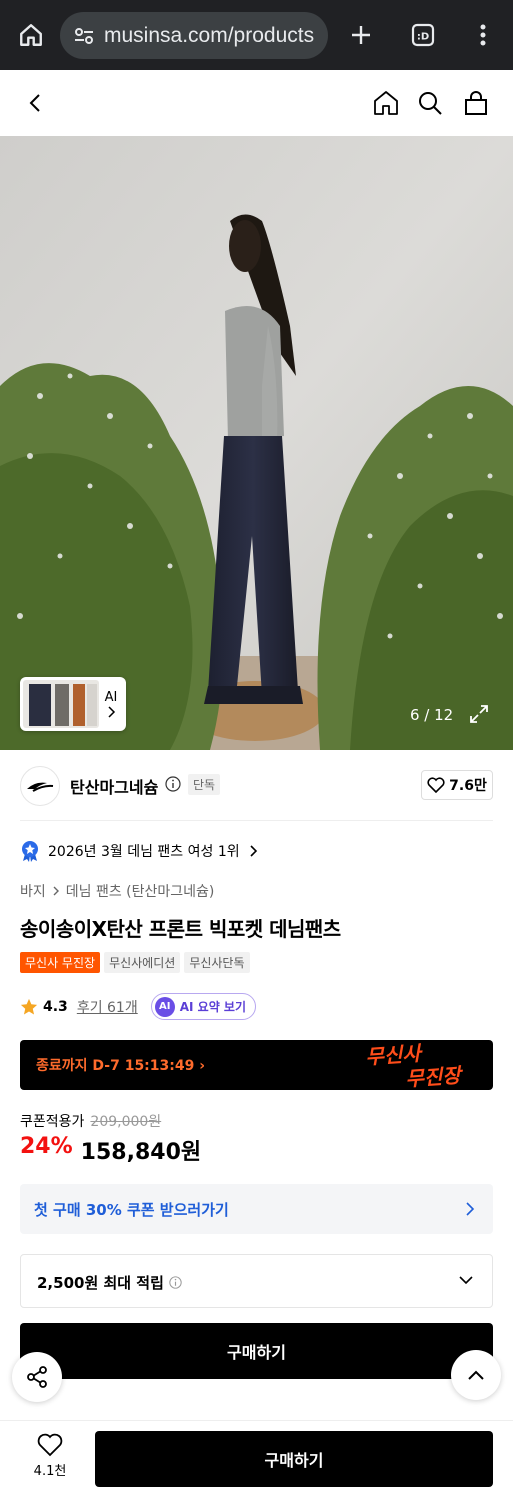 Image resolution: width=513 pixels, height=1500 pixels. Describe the element at coordinates (423, 37) in the screenshot. I see `svg-text: :D` at that location.